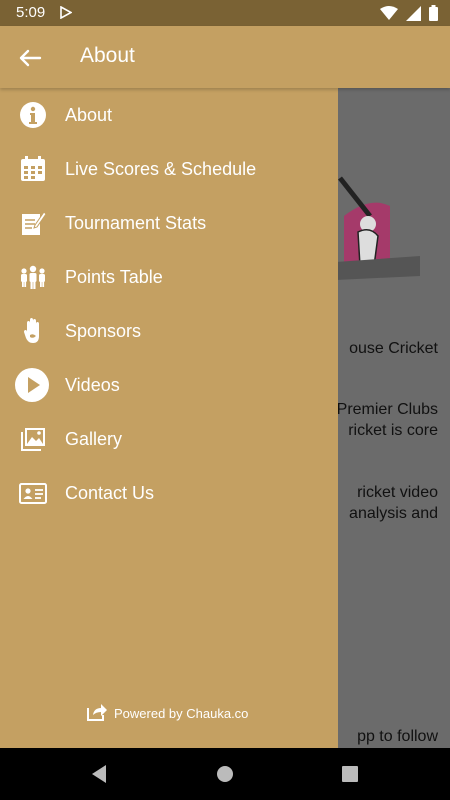 The image size is (450, 800). I want to click on menu-item-gallery: Gallery, so click(169, 439).